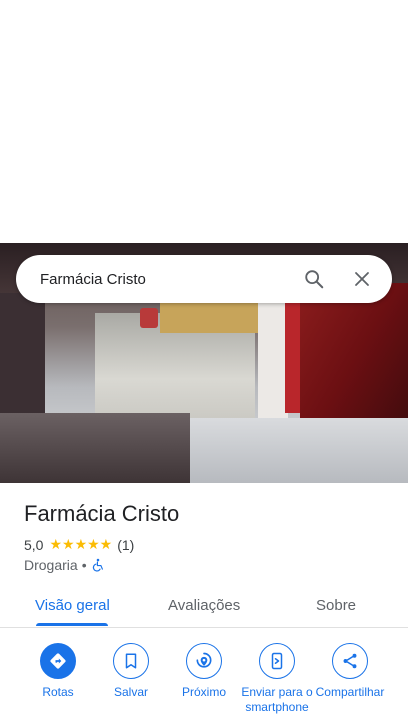 The image size is (408, 726). I want to click on bookmark-icon, so click(131, 661).